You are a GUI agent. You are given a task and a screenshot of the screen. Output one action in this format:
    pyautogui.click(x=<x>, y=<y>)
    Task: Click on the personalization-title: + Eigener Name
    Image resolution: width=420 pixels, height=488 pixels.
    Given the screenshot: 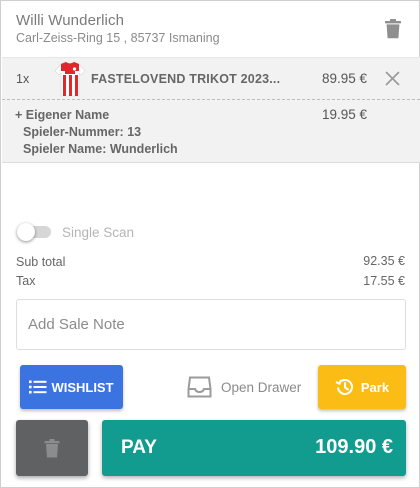 What is the action you would take?
    pyautogui.click(x=62, y=115)
    